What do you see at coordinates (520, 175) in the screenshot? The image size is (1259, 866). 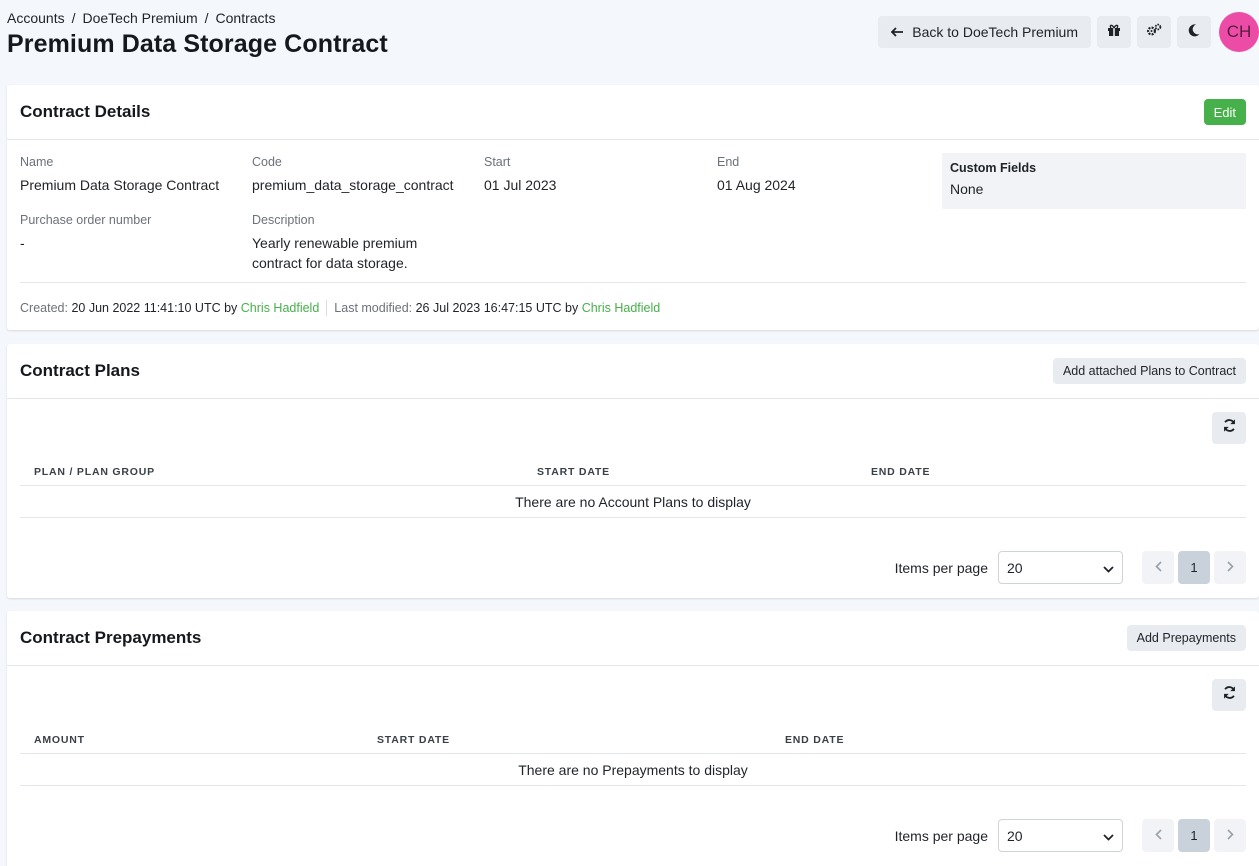 I see `field-start: Start 01 Jul 2023` at bounding box center [520, 175].